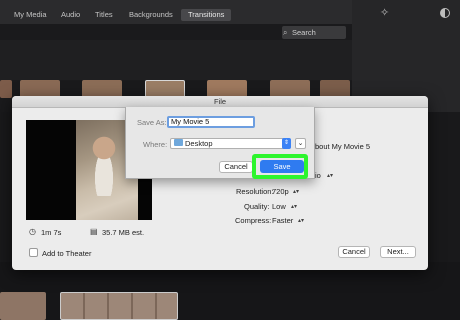 This screenshot has width=460, height=320. Describe the element at coordinates (282, 220) in the screenshot. I see `compress-value: Faster` at that location.